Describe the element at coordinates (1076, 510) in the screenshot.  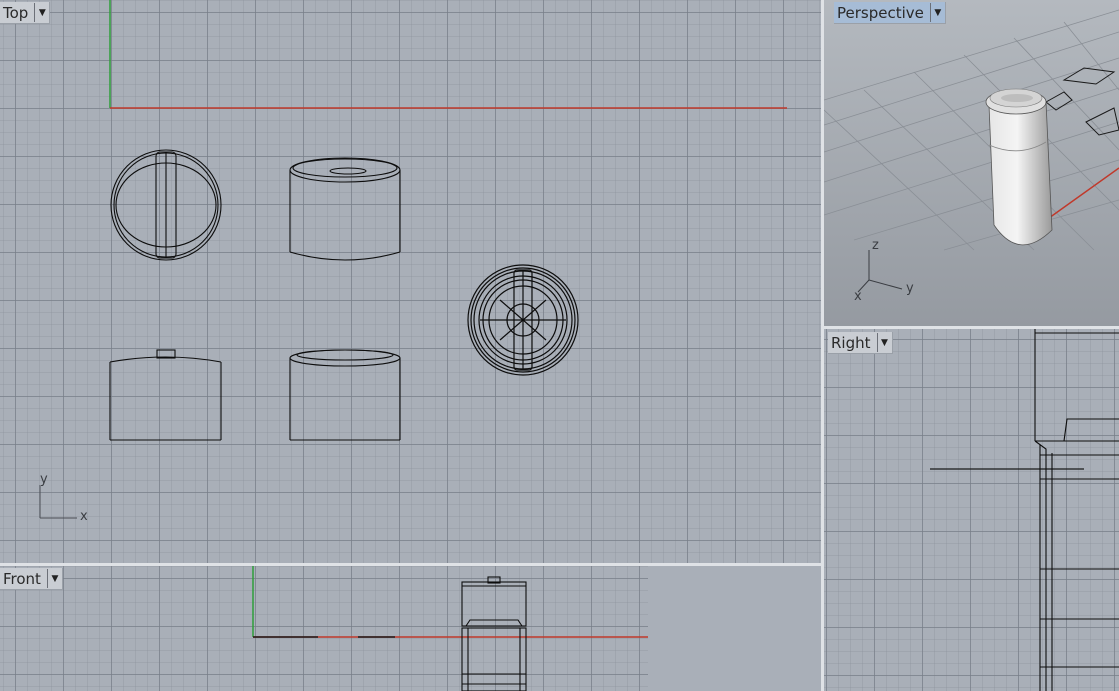
I see `wire-object-right` at that location.